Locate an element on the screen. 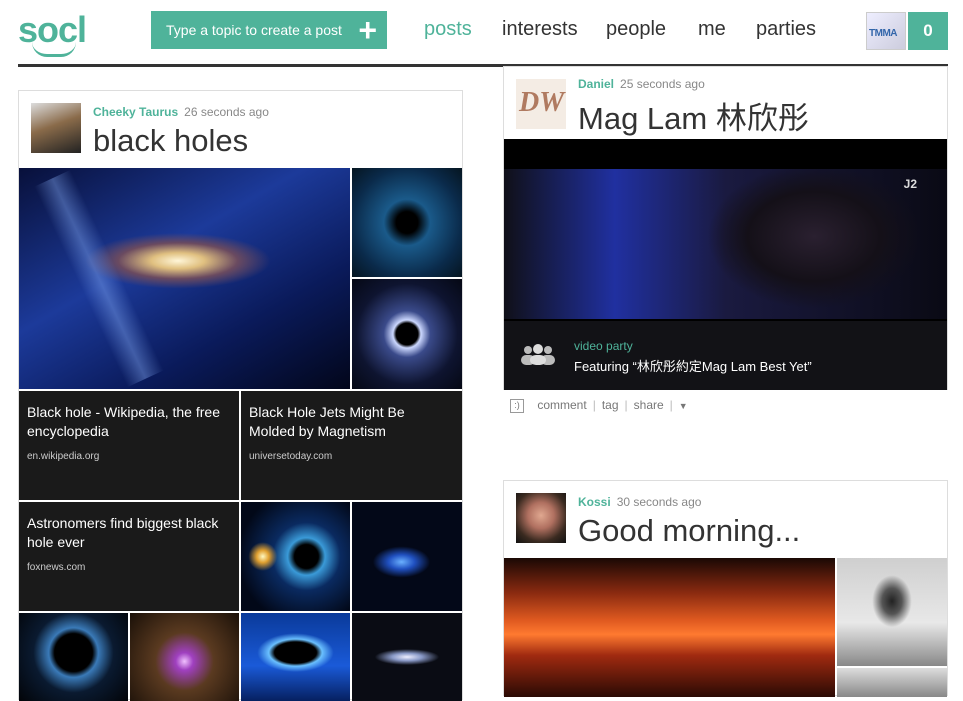 The image size is (963, 701). post-meta: Kossi 30 seconds ago is located at coordinates (639, 502).